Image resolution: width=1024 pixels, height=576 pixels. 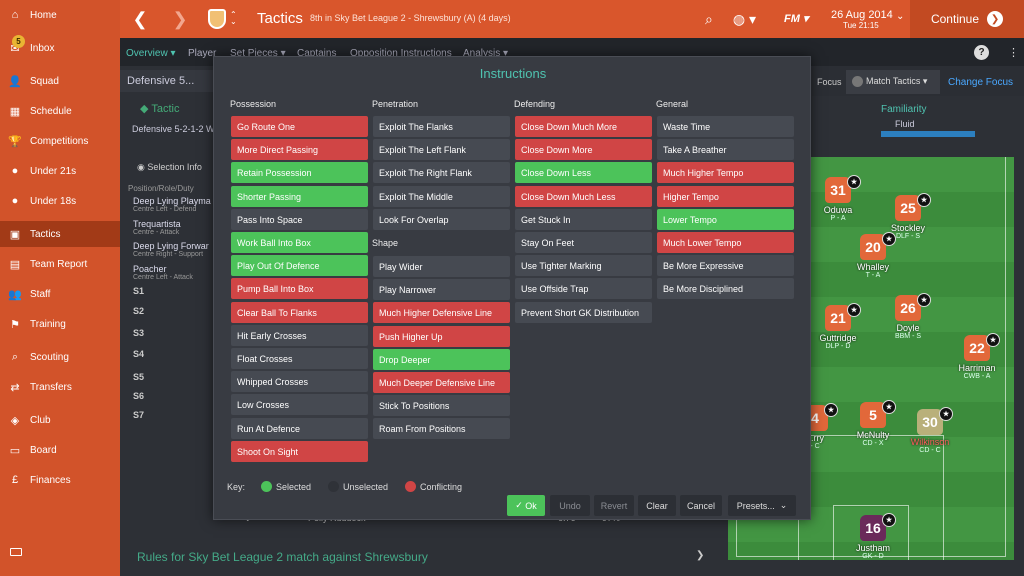 I want to click on sidebar-item-under21s: ● Under 21s, so click(x=60, y=171).